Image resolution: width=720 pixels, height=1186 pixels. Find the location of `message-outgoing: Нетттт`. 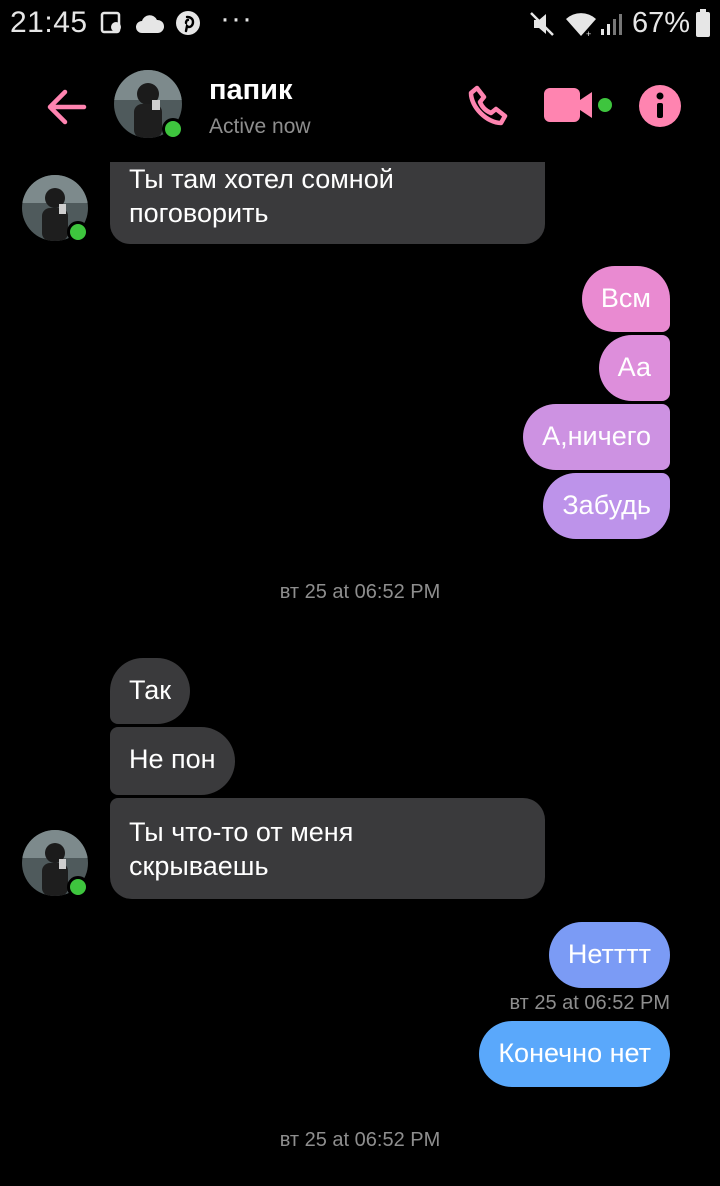

message-outgoing: Нетттт is located at coordinates (609, 955).